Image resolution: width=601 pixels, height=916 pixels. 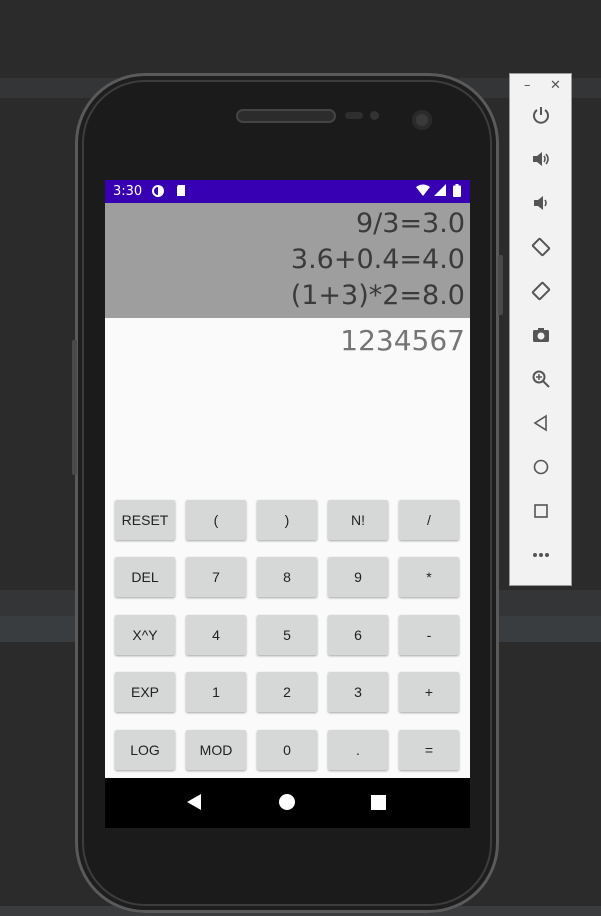 I want to click on phone-speaker, so click(x=286, y=116).